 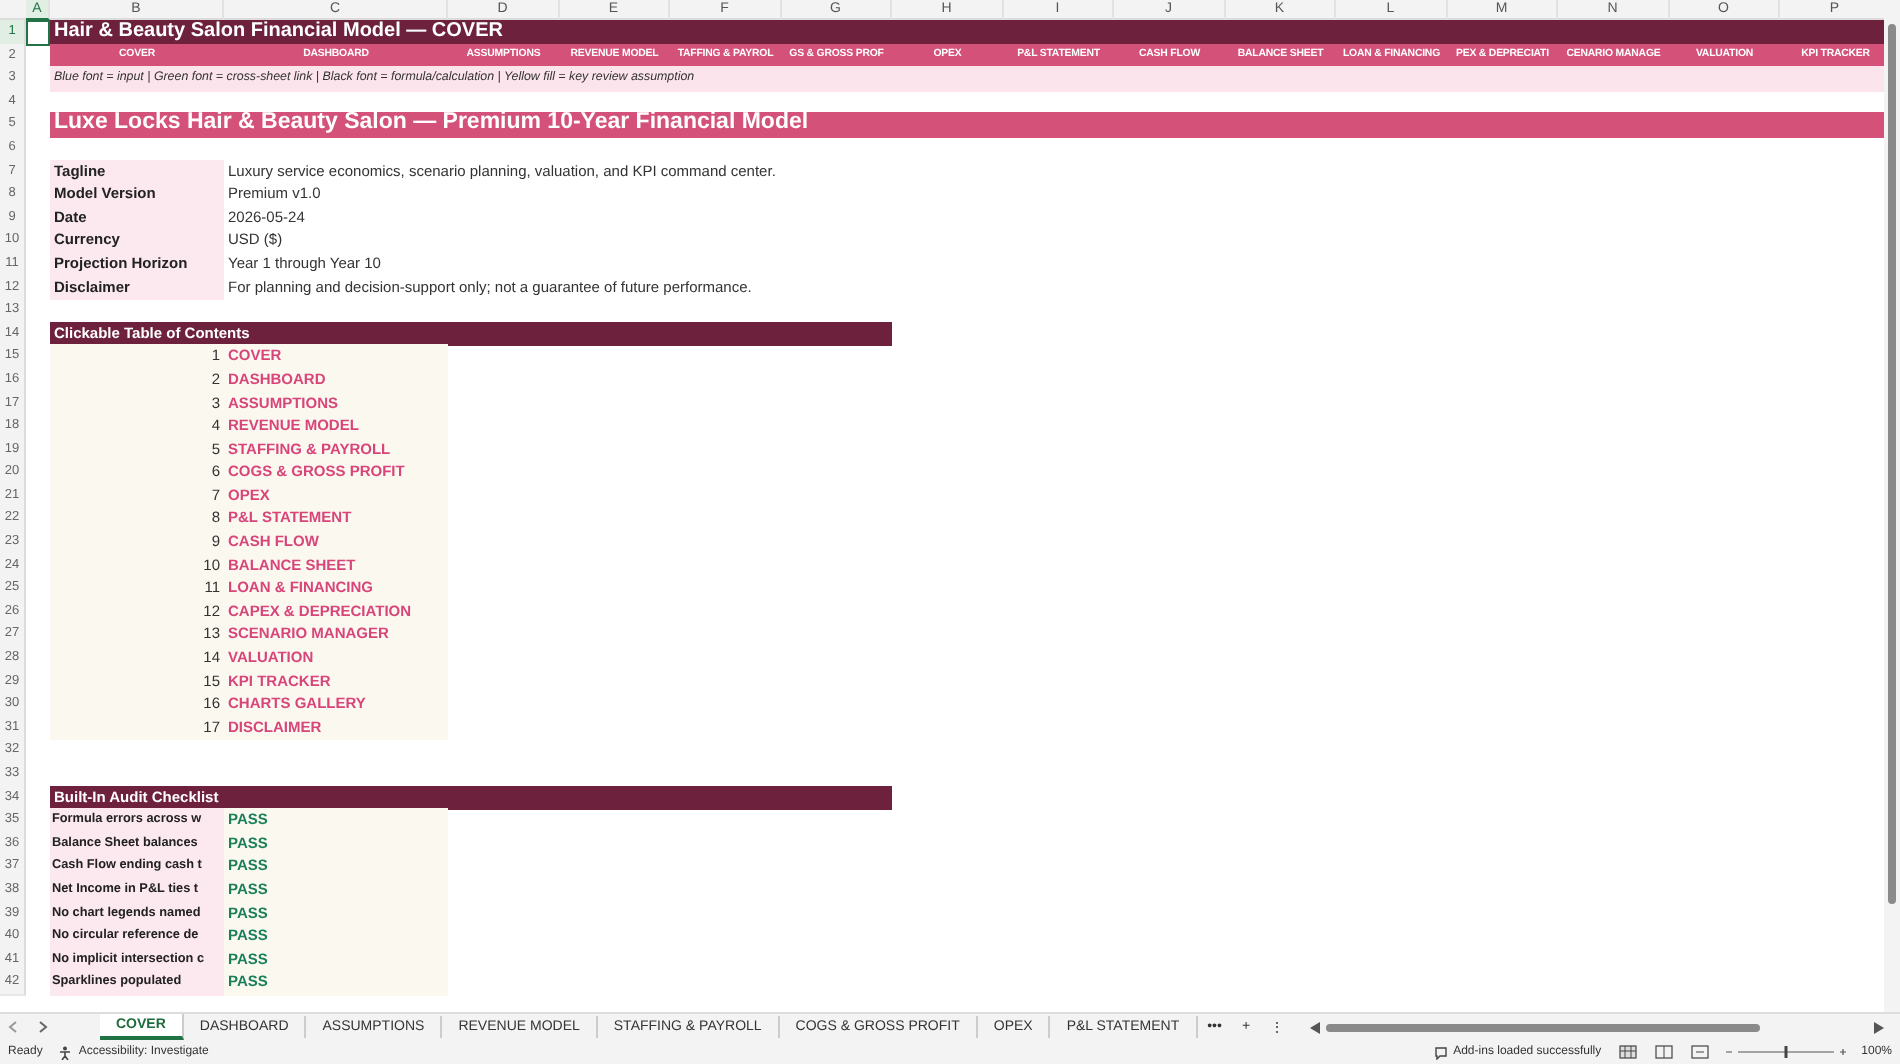 I want to click on page-break-icon, so click(x=1699, y=1052).